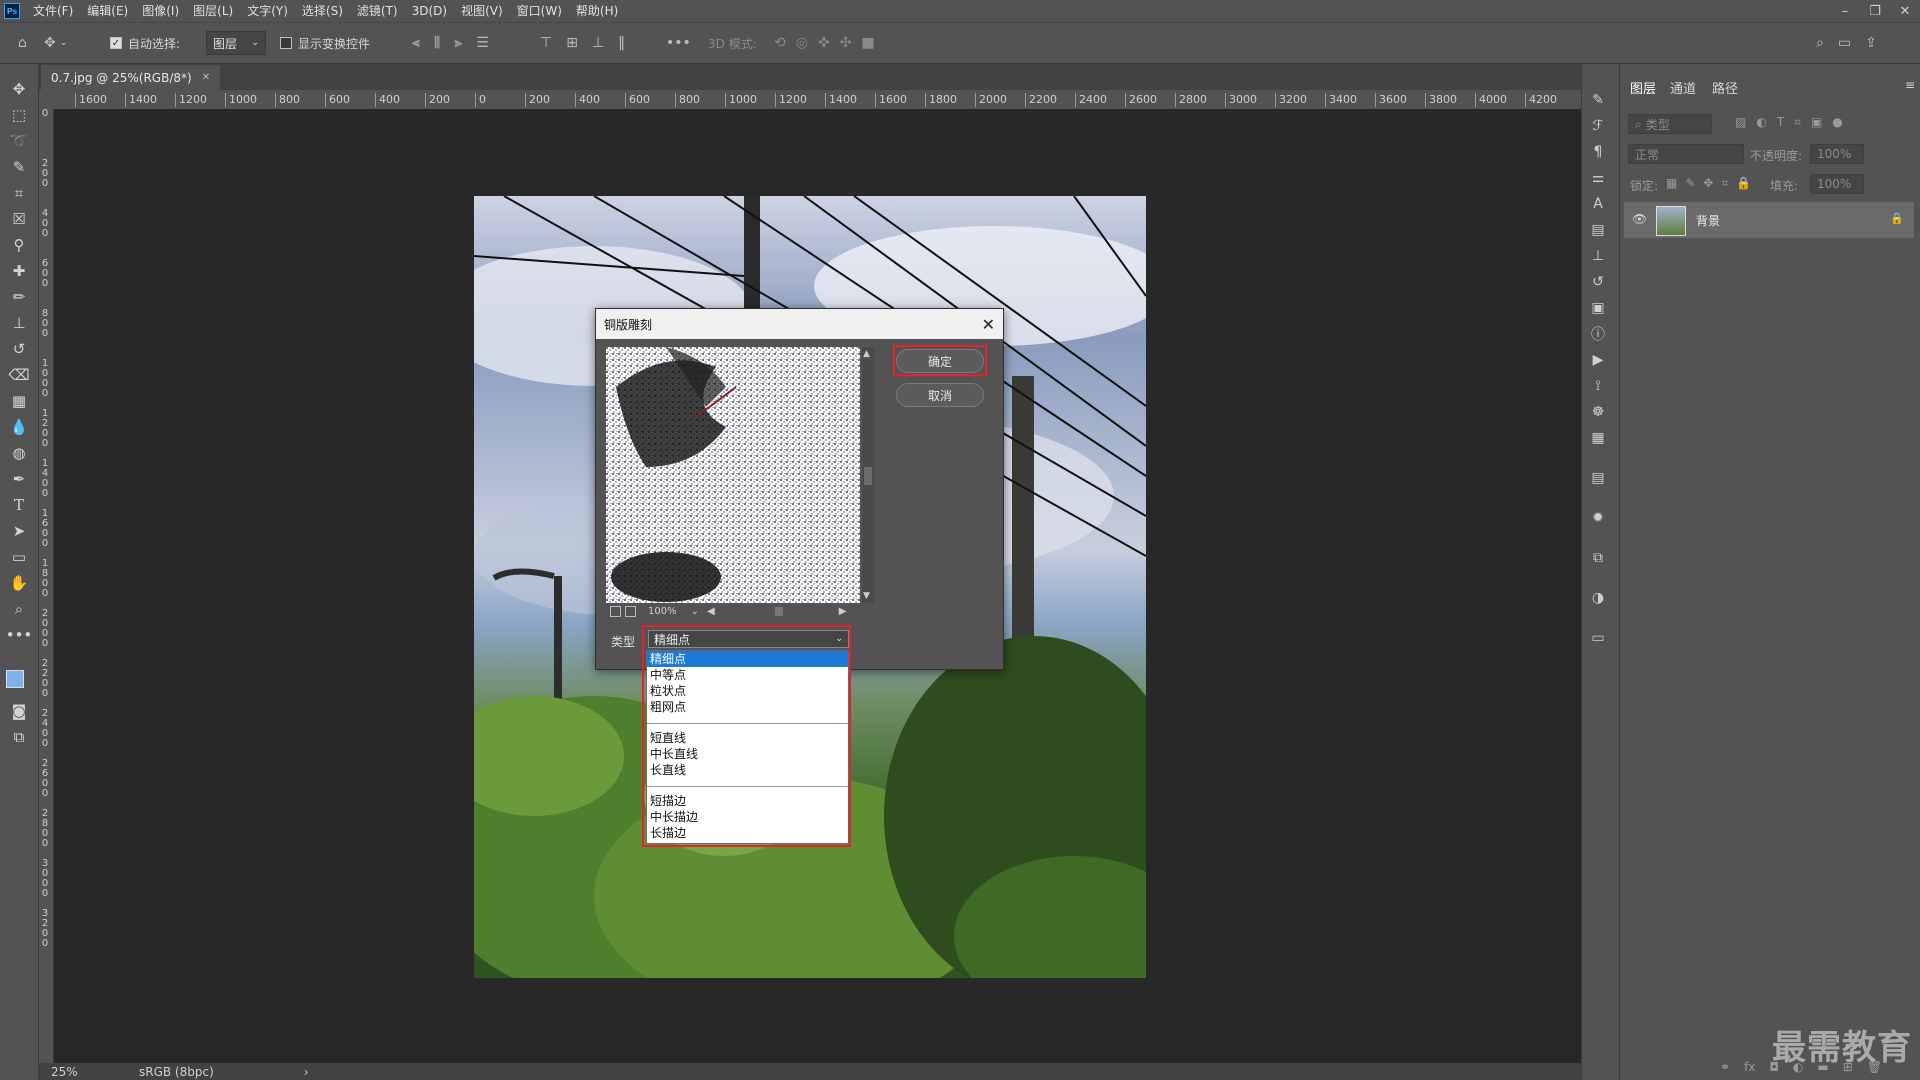 This screenshot has height=1080, width=1920. What do you see at coordinates (19, 115) in the screenshot?
I see `marquee-tool-icon: ⬚` at bounding box center [19, 115].